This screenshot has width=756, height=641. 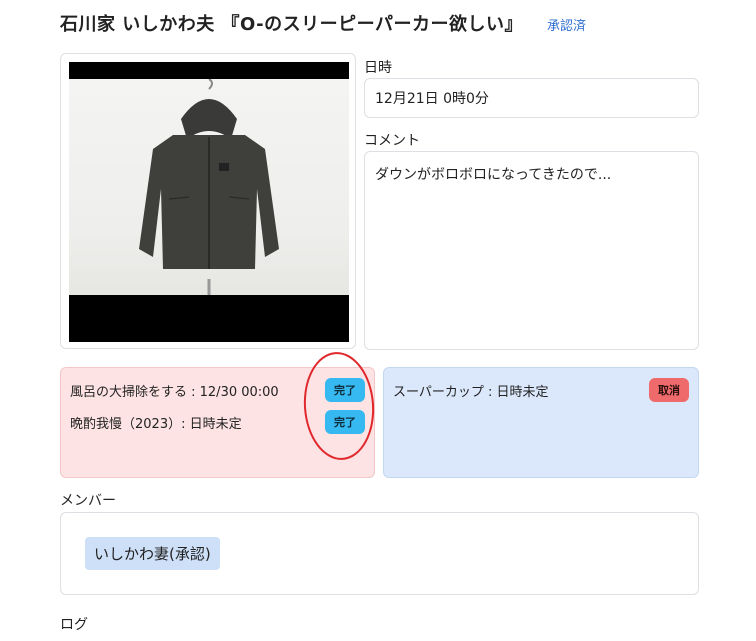 I want to click on datetime-label: 日時, so click(x=378, y=68).